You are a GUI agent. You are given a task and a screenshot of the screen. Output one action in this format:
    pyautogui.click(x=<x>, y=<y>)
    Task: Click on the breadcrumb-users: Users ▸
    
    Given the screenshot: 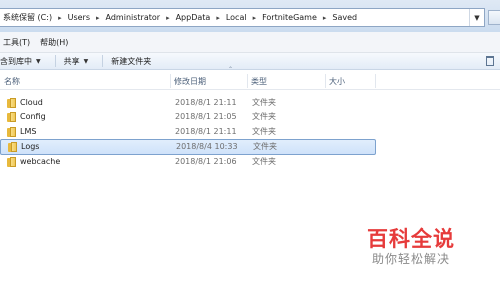 What is the action you would take?
    pyautogui.click(x=84, y=17)
    